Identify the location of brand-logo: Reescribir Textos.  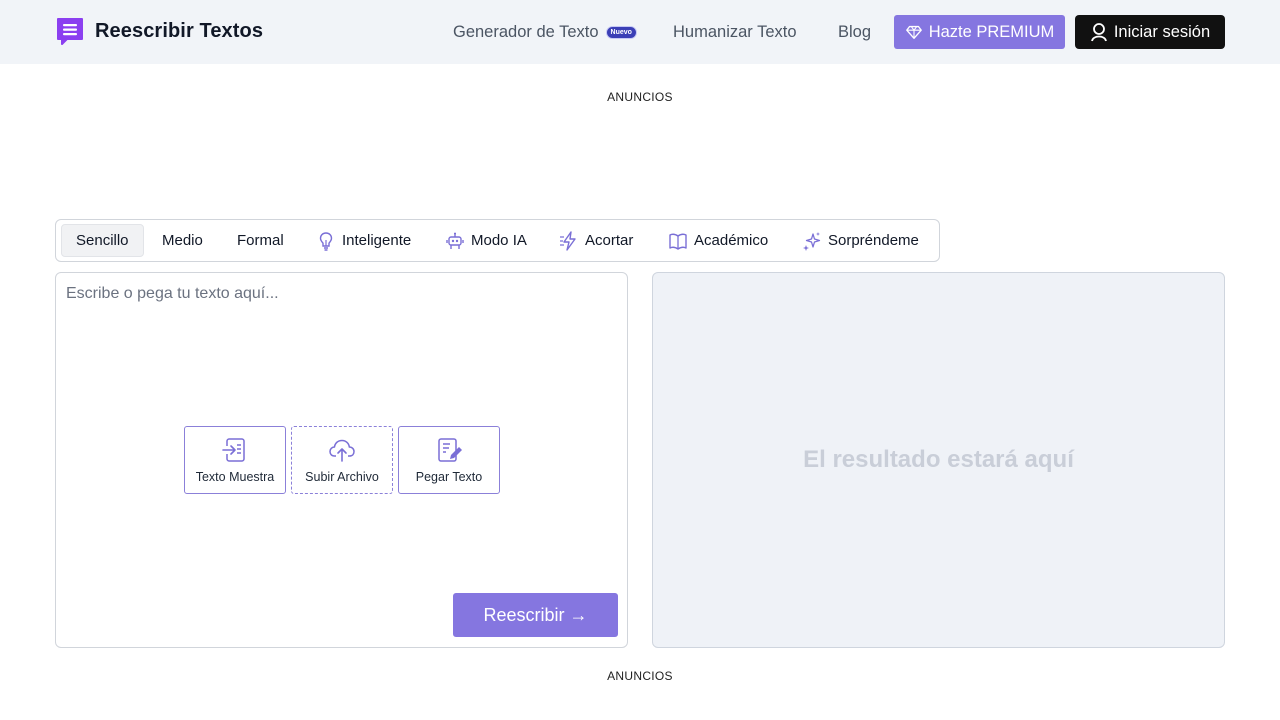
(159, 31).